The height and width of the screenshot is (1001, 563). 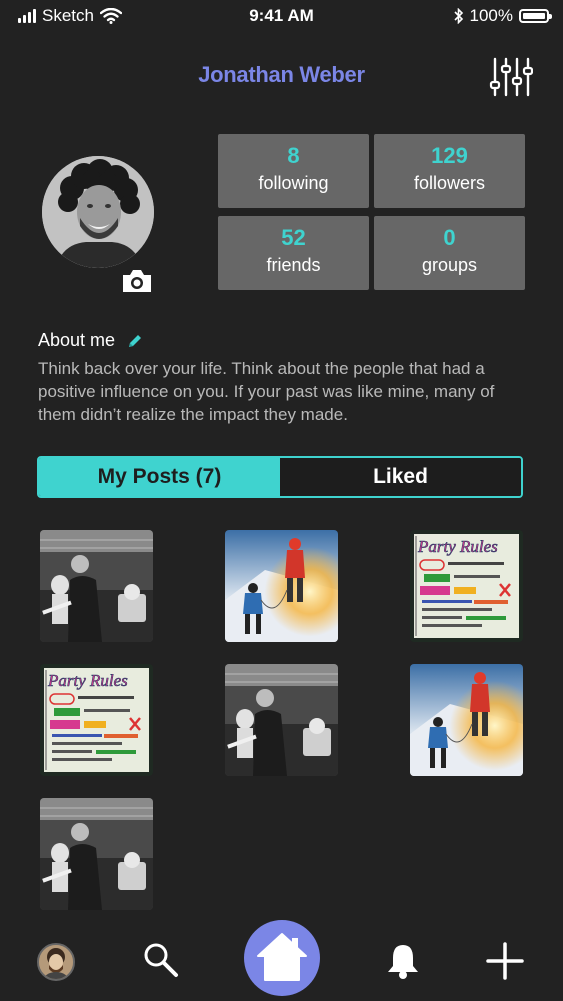 I want to click on settings-sliders-icon, so click(x=511, y=77).